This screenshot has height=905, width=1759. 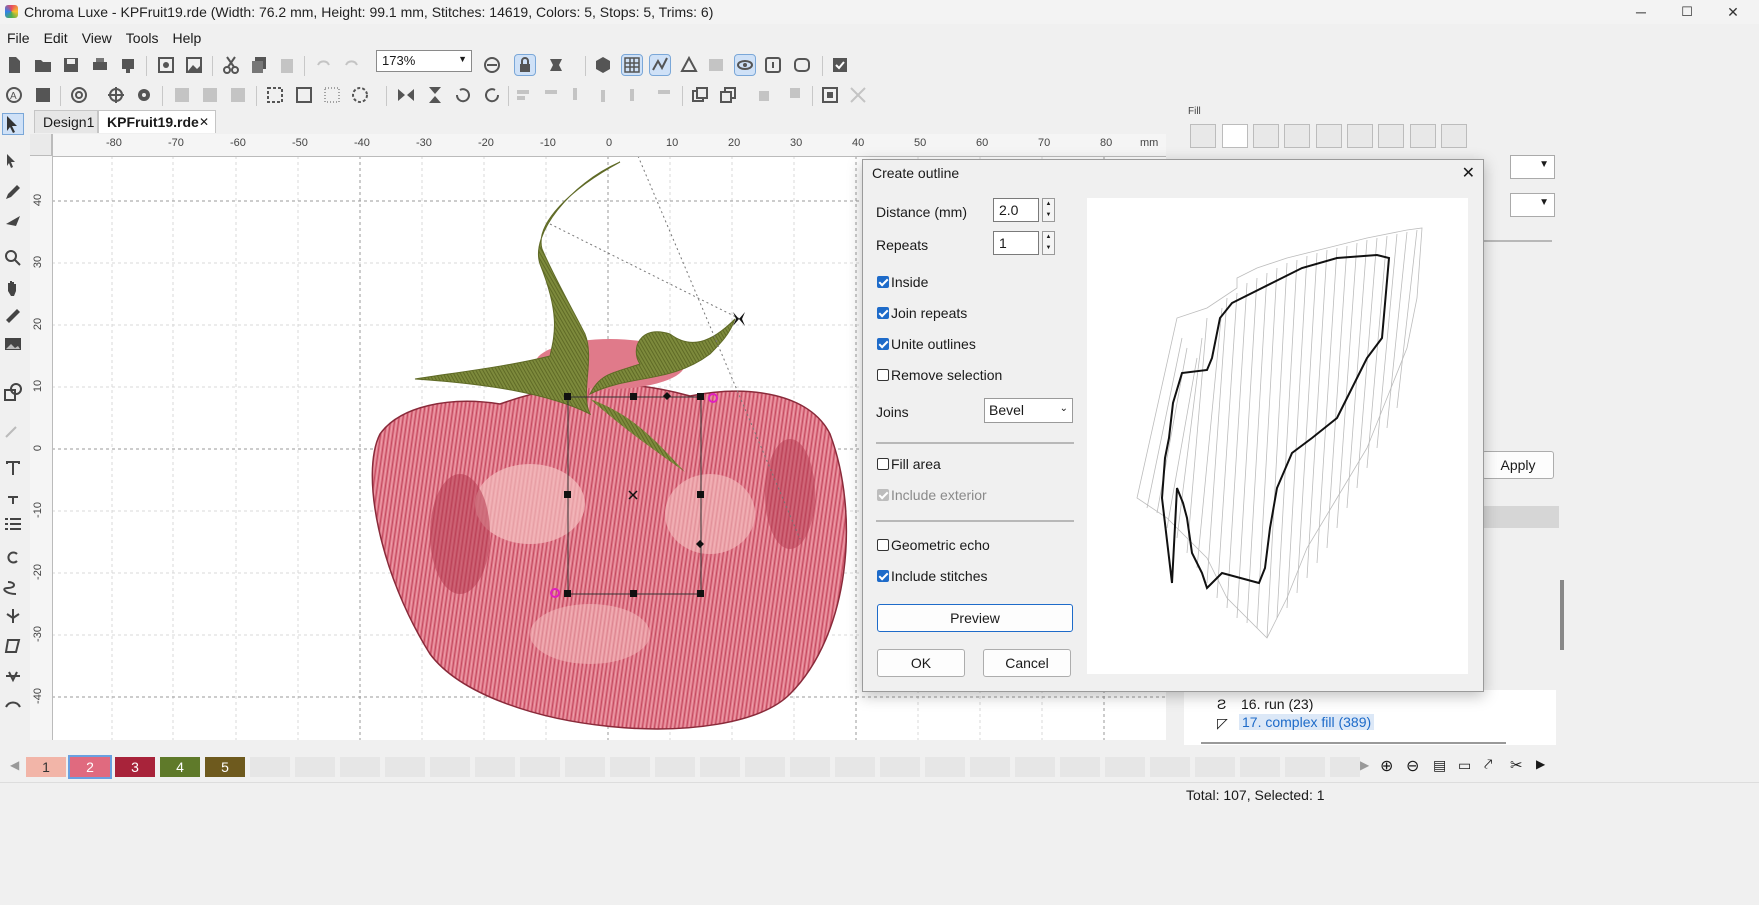 I want to click on tab-info-icon, so click(x=1203, y=136).